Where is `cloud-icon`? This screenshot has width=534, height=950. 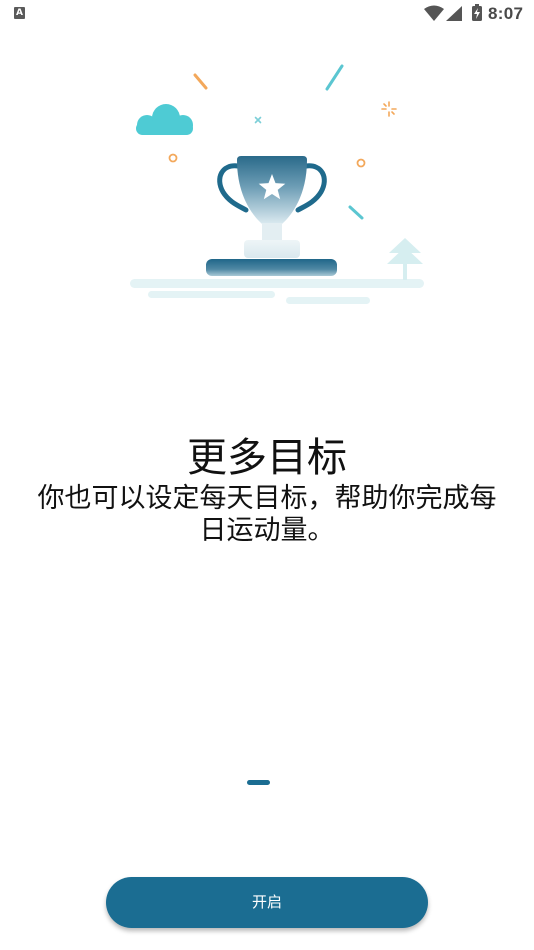
cloud-icon is located at coordinates (164, 119).